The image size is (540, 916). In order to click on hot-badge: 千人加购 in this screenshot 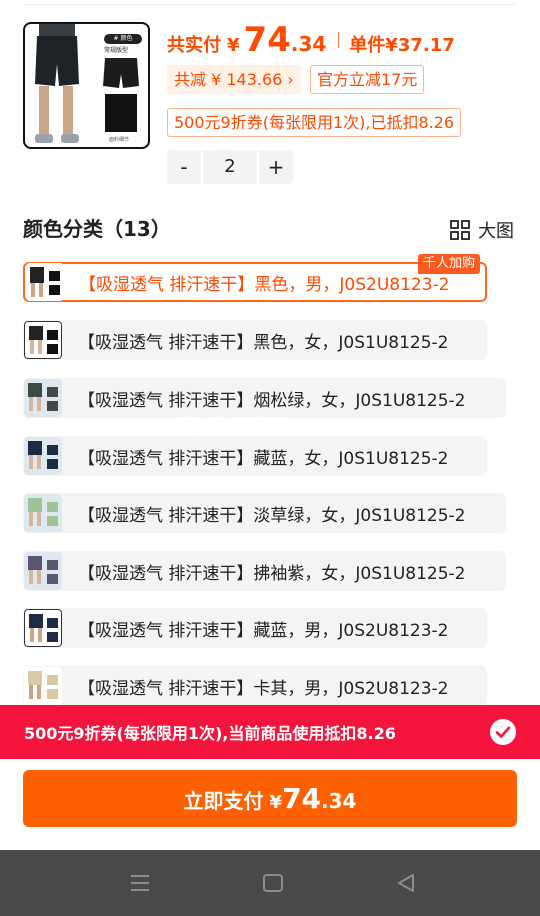, I will do `click(449, 264)`.